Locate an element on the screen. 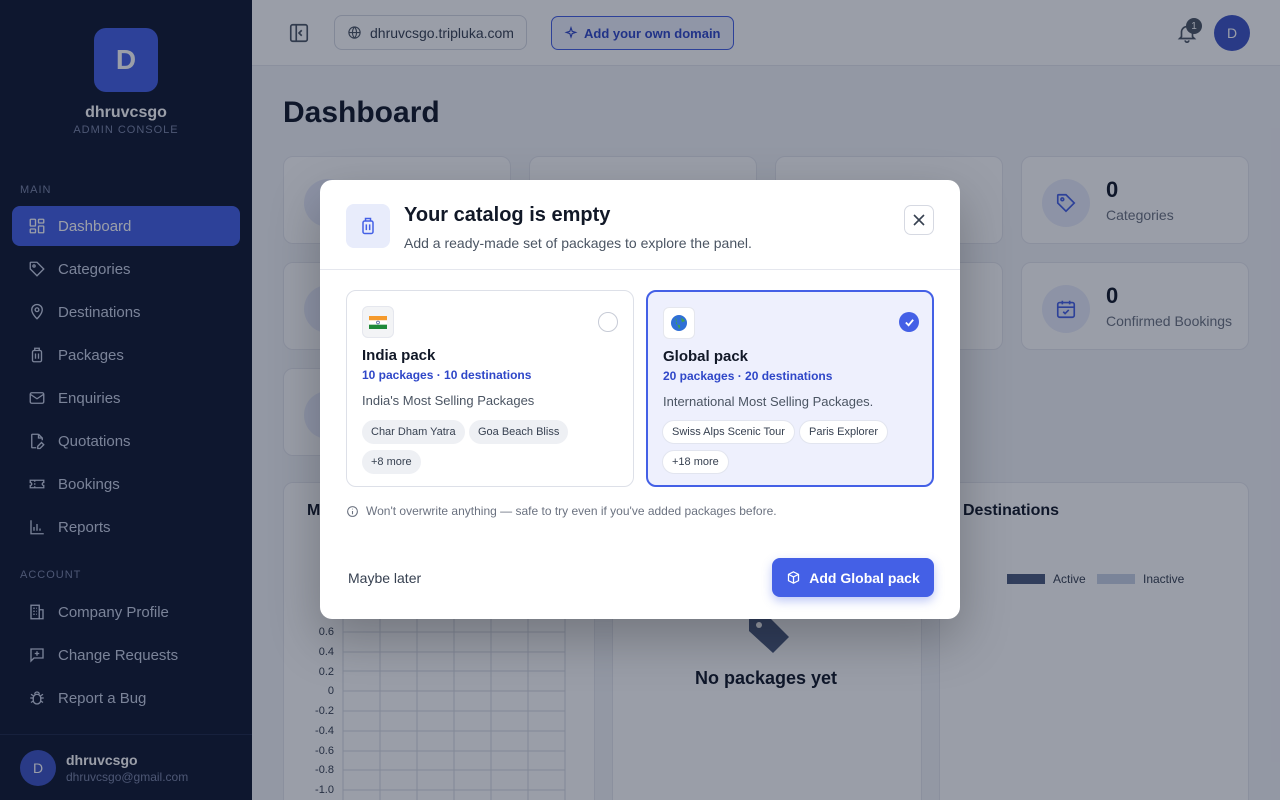  add-pack-label: Add Global pack is located at coordinates (864, 577).